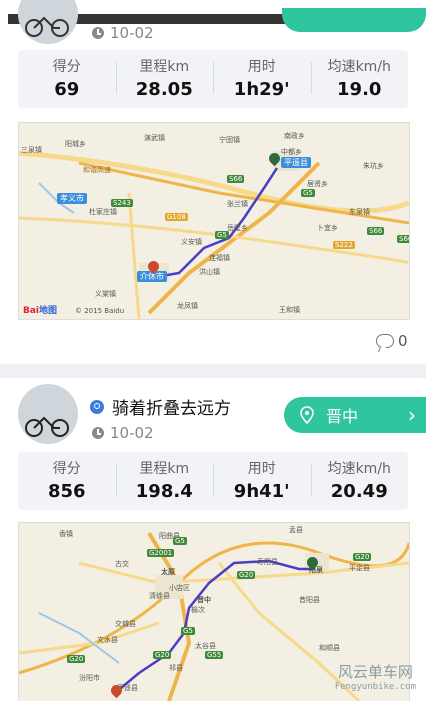 The width and height of the screenshot is (426, 701). What do you see at coordinates (359, 491) in the screenshot?
I see `stat-value: 20.49` at bounding box center [359, 491].